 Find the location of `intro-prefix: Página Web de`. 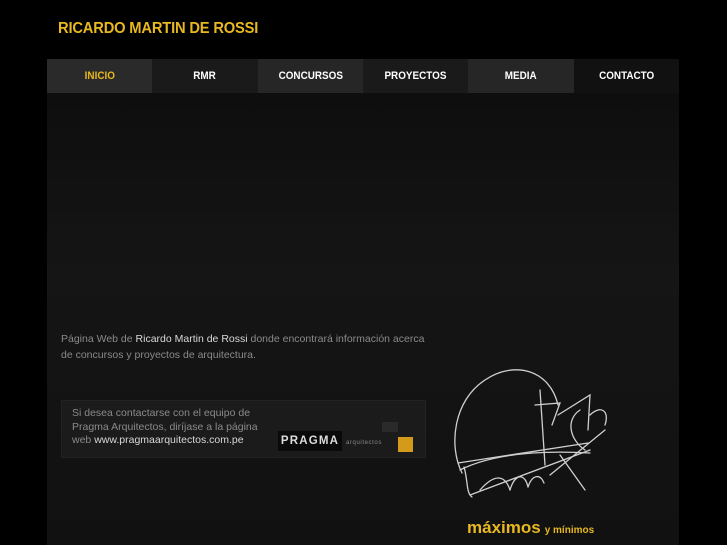

intro-prefix: Página Web de is located at coordinates (98, 339).